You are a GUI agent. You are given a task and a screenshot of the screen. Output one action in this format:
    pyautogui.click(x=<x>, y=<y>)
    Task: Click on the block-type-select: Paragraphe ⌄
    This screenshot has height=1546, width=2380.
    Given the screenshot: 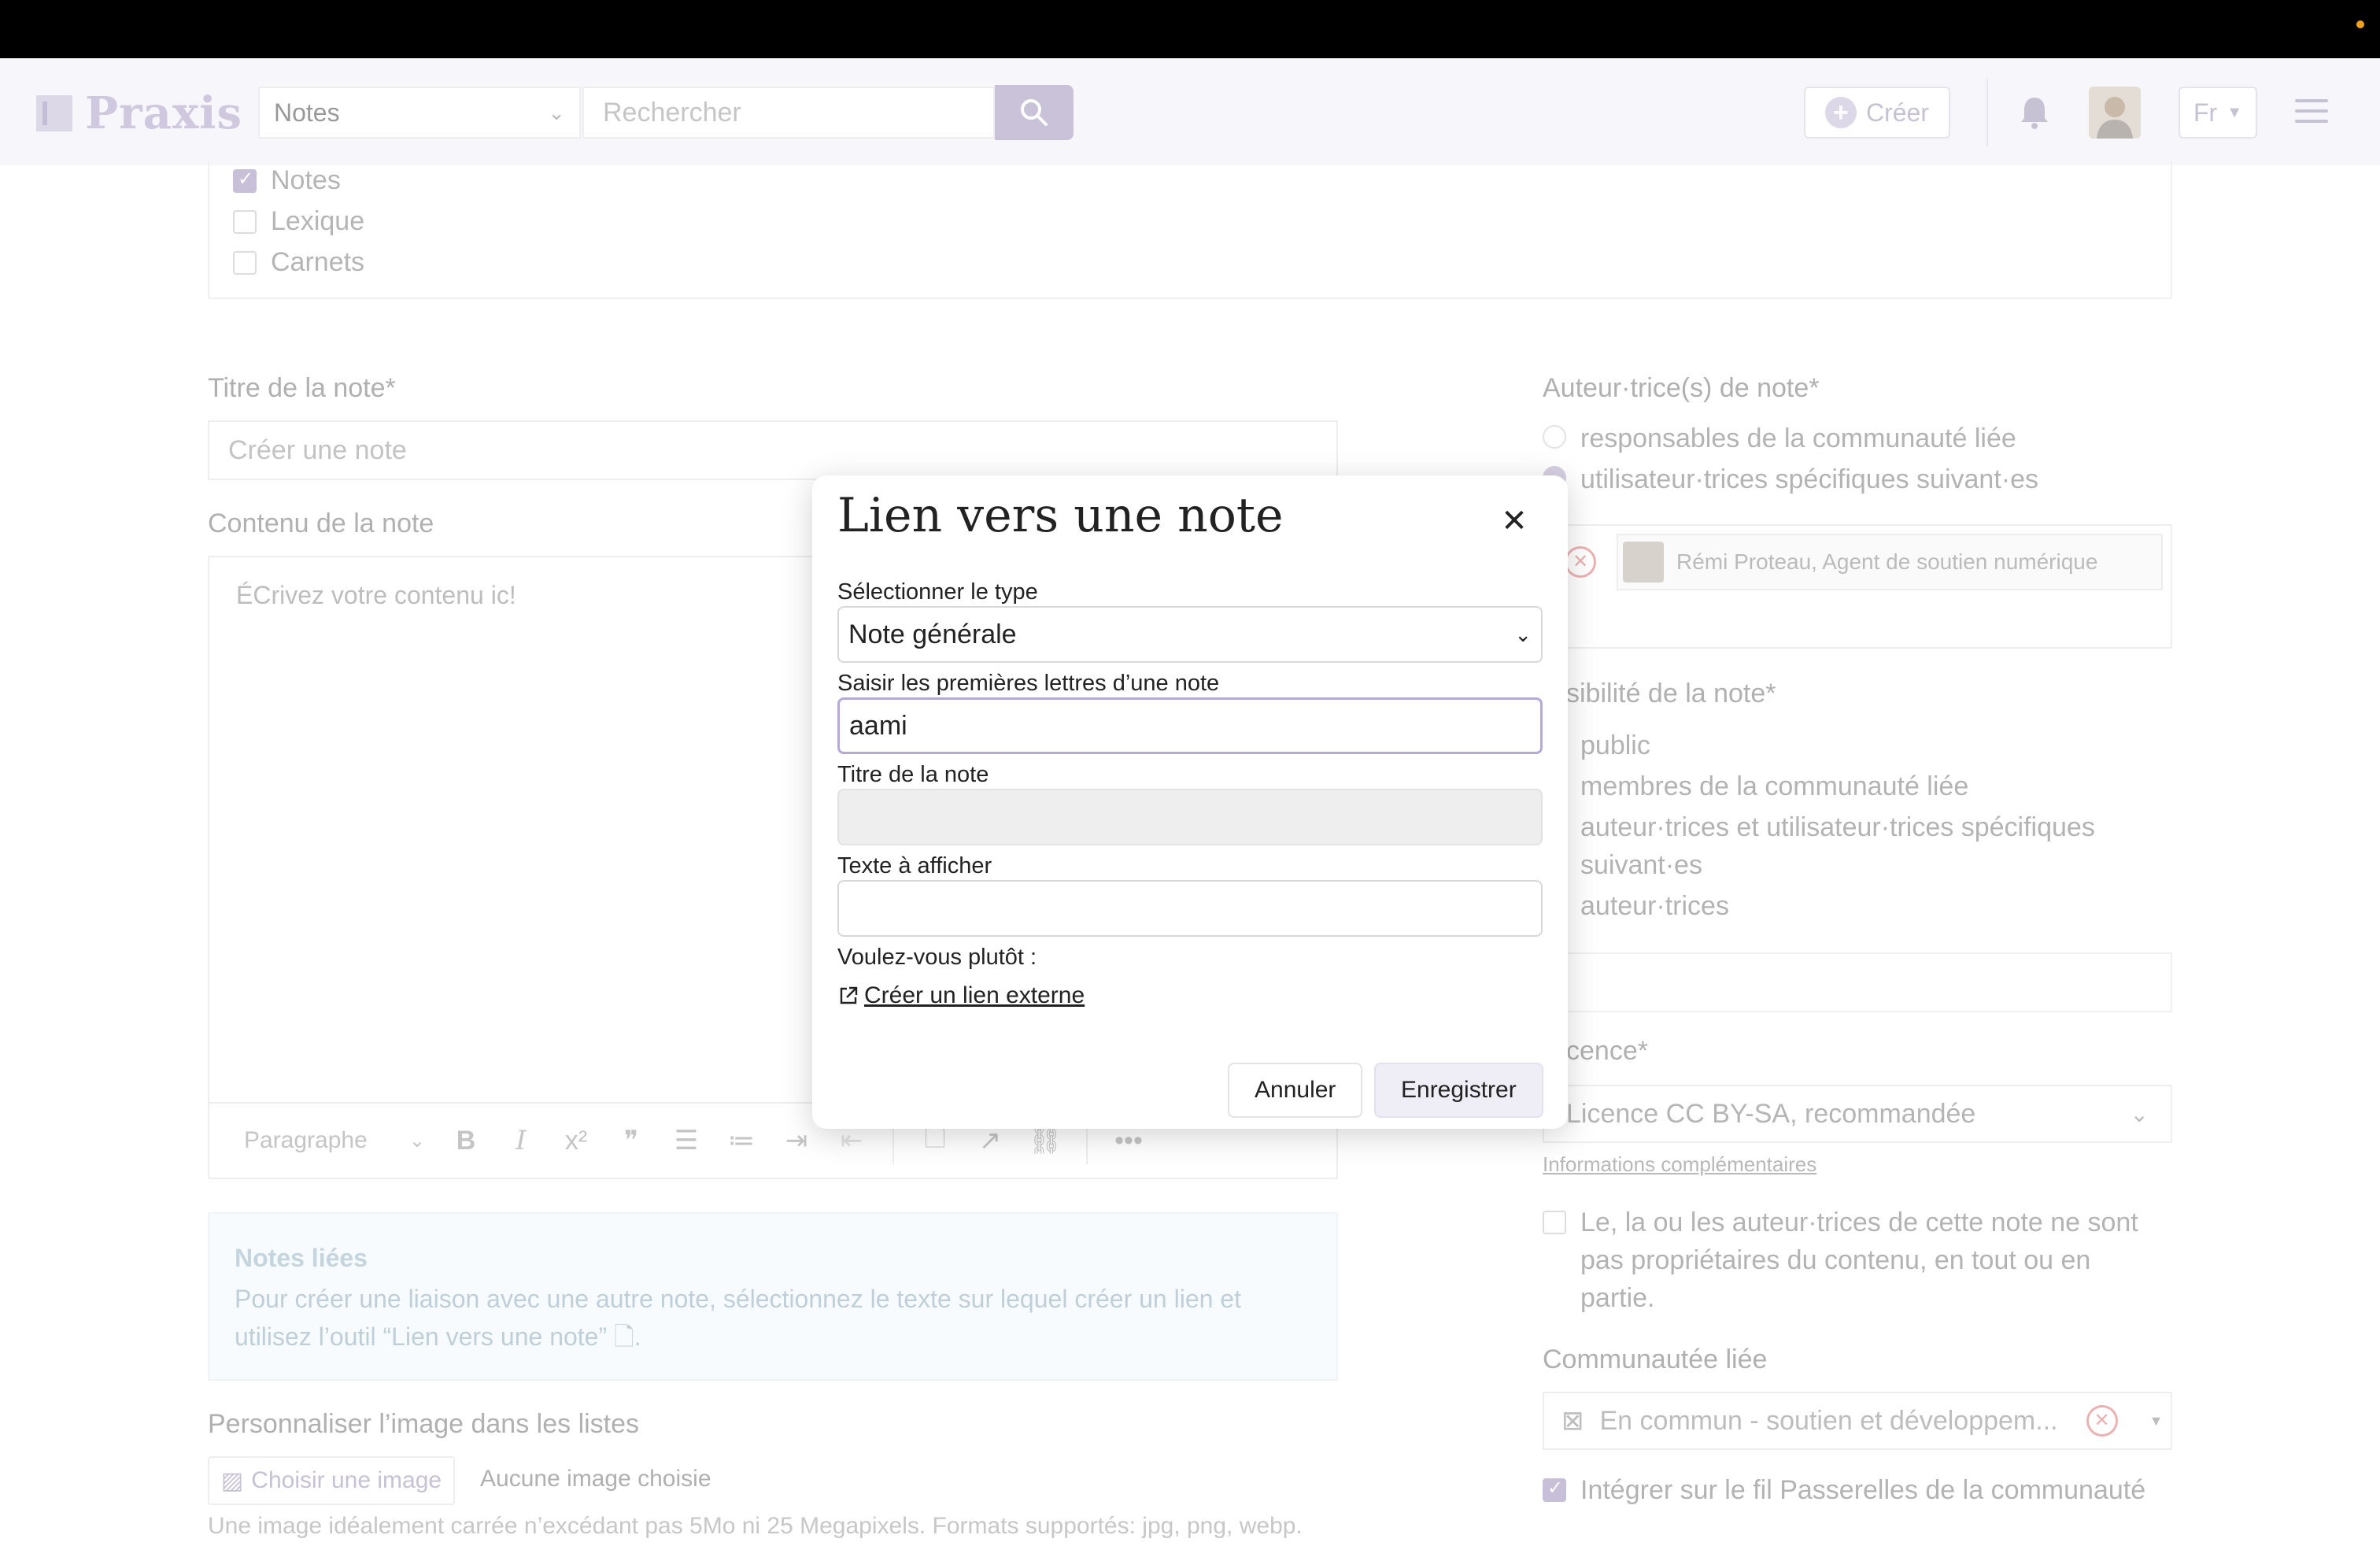 What is the action you would take?
    pyautogui.click(x=326, y=1140)
    